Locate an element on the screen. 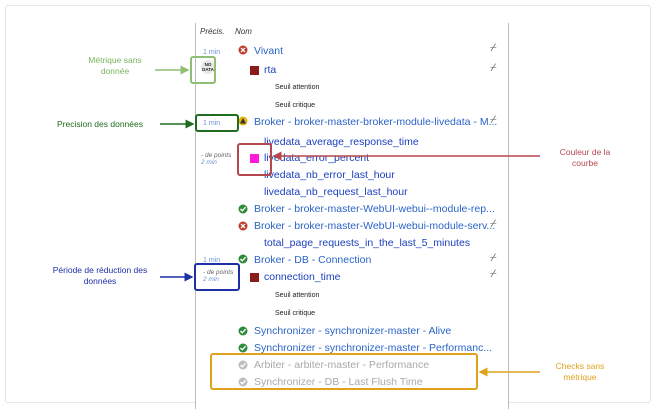  annotation-data-precision: Precision des données is located at coordinates (99, 124).